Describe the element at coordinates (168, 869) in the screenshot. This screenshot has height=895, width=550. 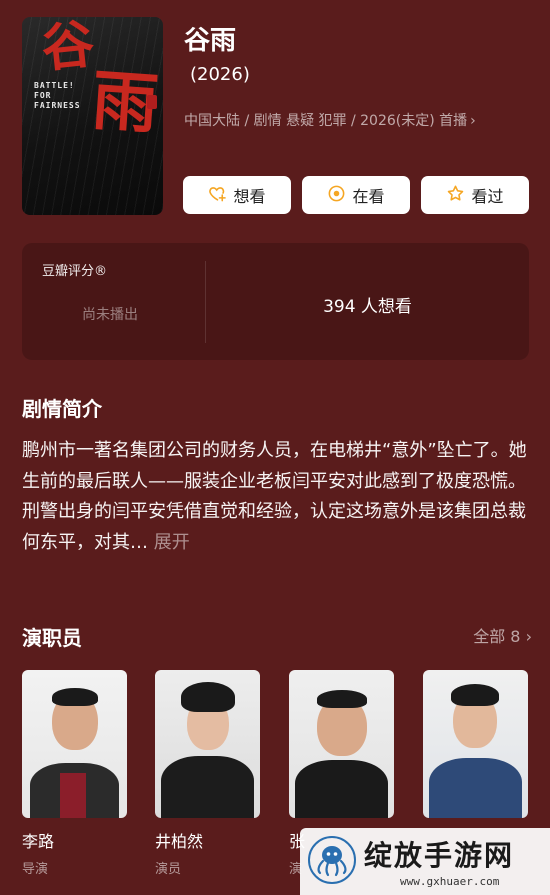
I see `cast-role: 演员` at that location.